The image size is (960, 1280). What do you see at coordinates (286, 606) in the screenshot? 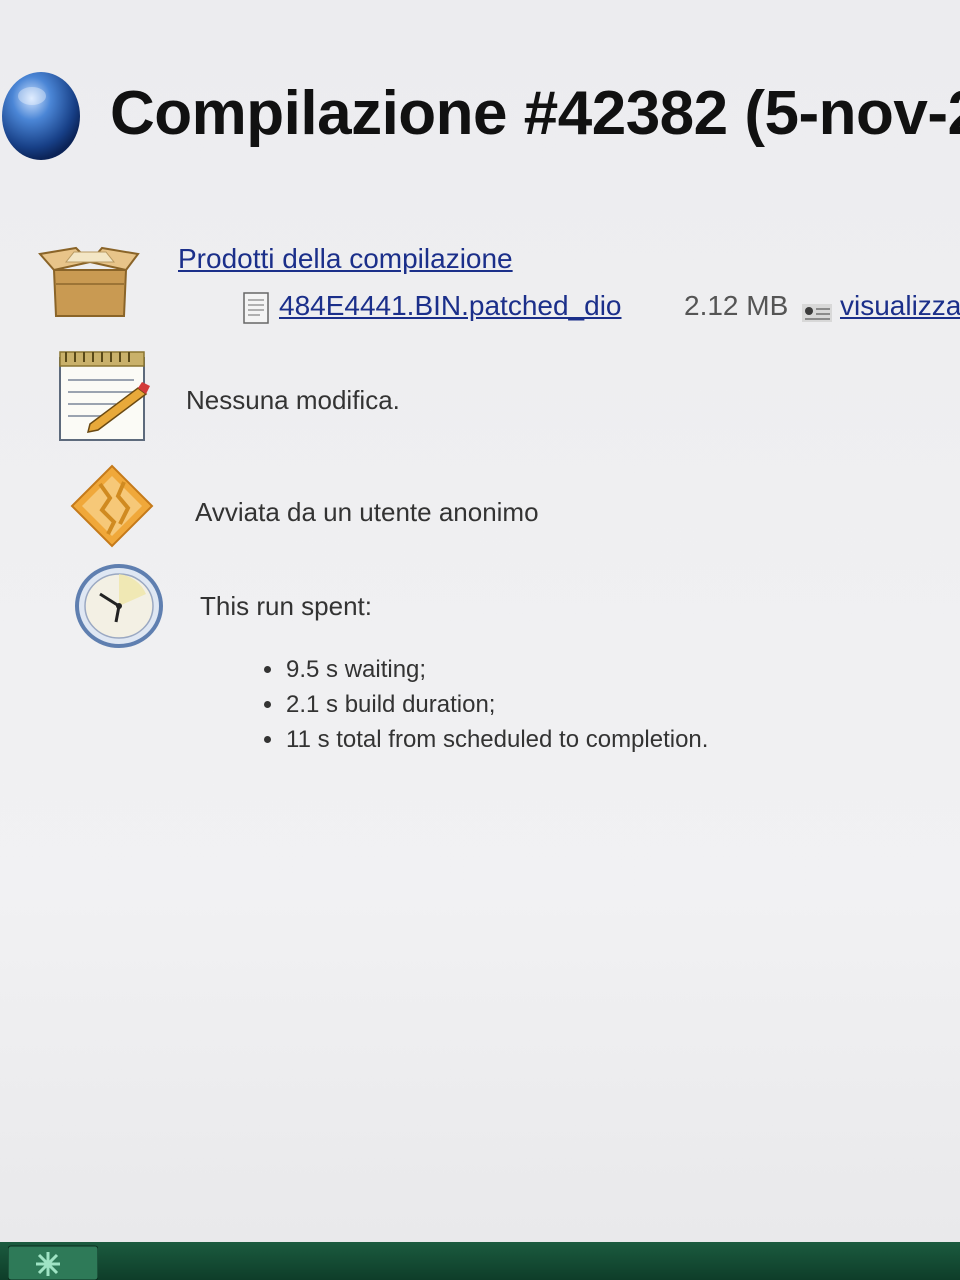
I see `timing-heading: This run spent:` at bounding box center [286, 606].